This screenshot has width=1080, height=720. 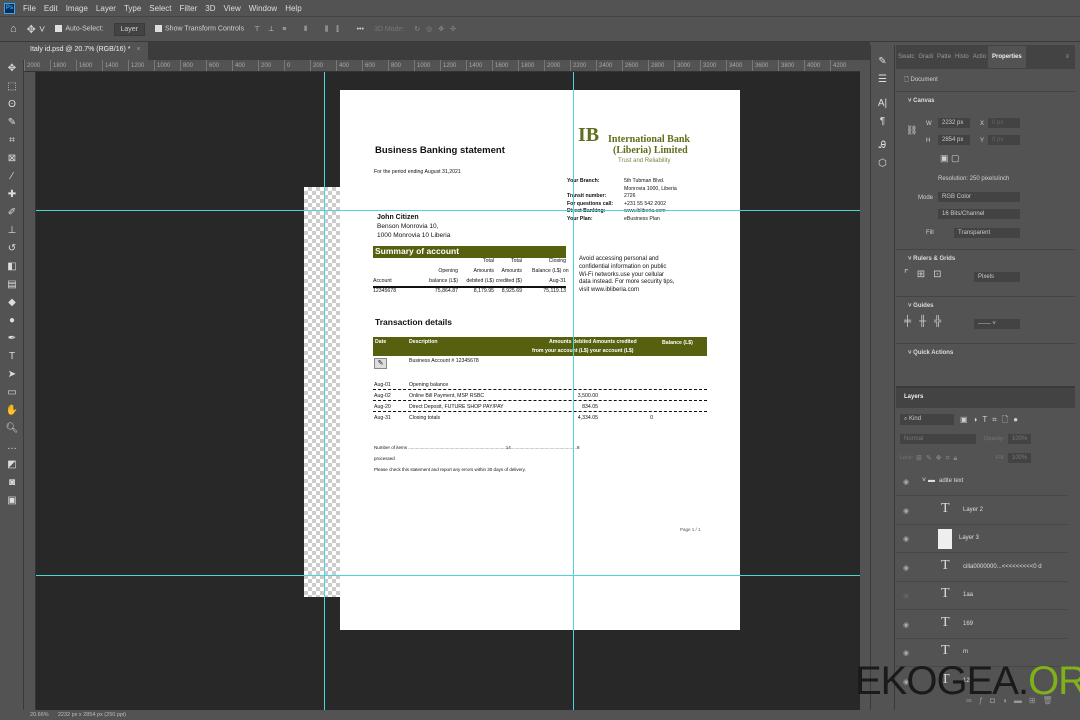 What do you see at coordinates (882, 164) in the screenshot?
I see `3d-icon: ⬡` at bounding box center [882, 164].